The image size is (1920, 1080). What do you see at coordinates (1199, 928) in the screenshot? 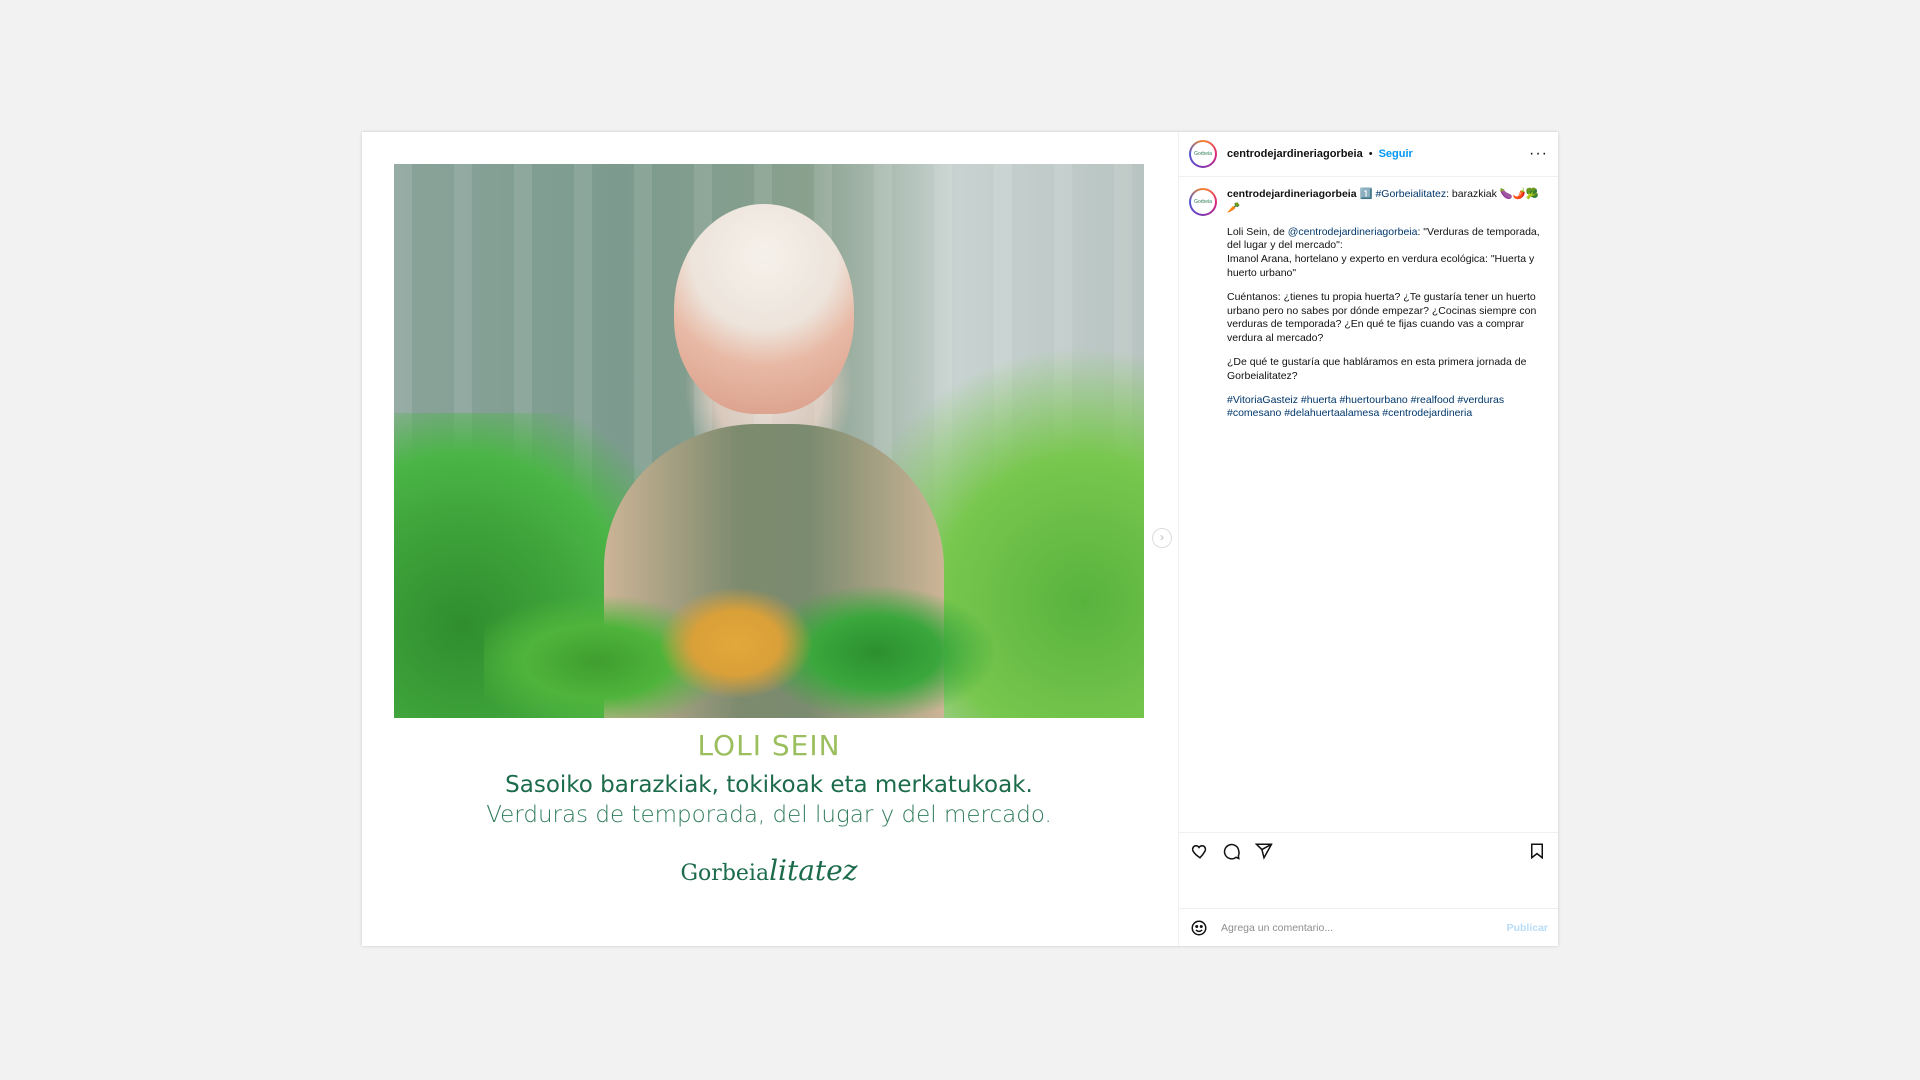
I see `emoji-icon` at bounding box center [1199, 928].